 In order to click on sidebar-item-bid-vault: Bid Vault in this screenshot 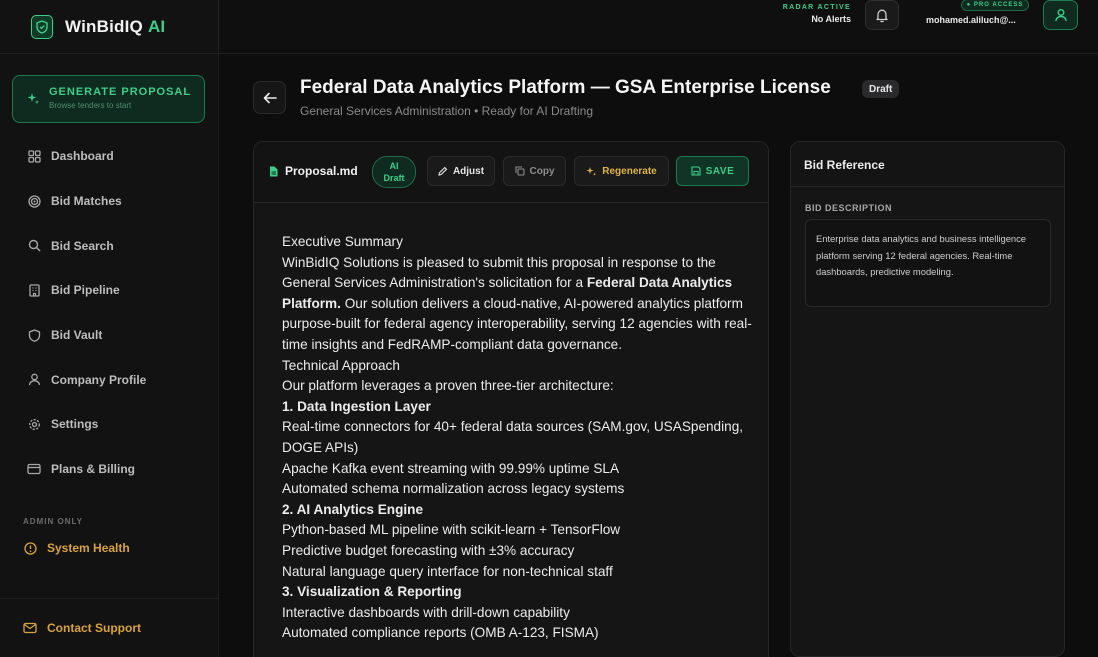, I will do `click(109, 335)`.